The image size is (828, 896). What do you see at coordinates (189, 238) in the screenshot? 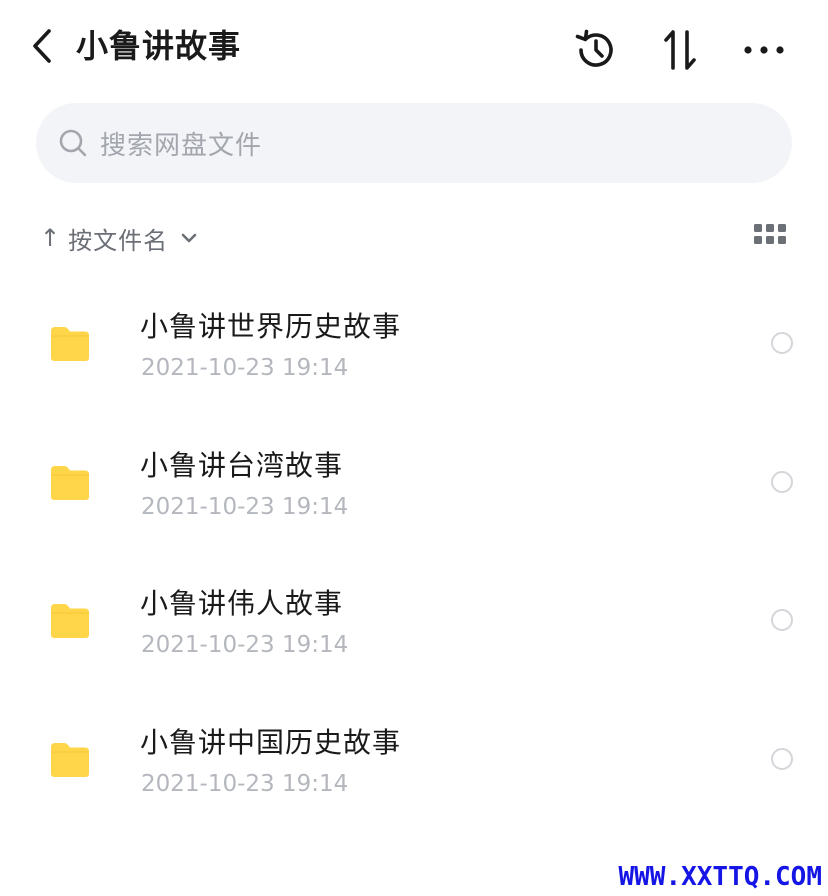
I see `chevron-down-icon` at bounding box center [189, 238].